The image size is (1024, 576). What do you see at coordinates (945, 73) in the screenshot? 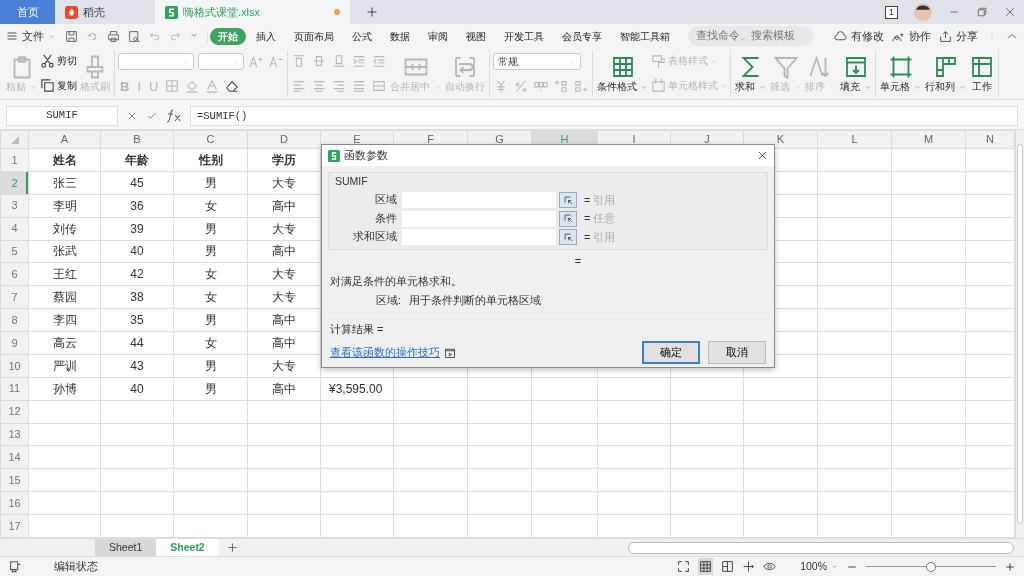
I see `ribbon-button: 行和列` at bounding box center [945, 73].